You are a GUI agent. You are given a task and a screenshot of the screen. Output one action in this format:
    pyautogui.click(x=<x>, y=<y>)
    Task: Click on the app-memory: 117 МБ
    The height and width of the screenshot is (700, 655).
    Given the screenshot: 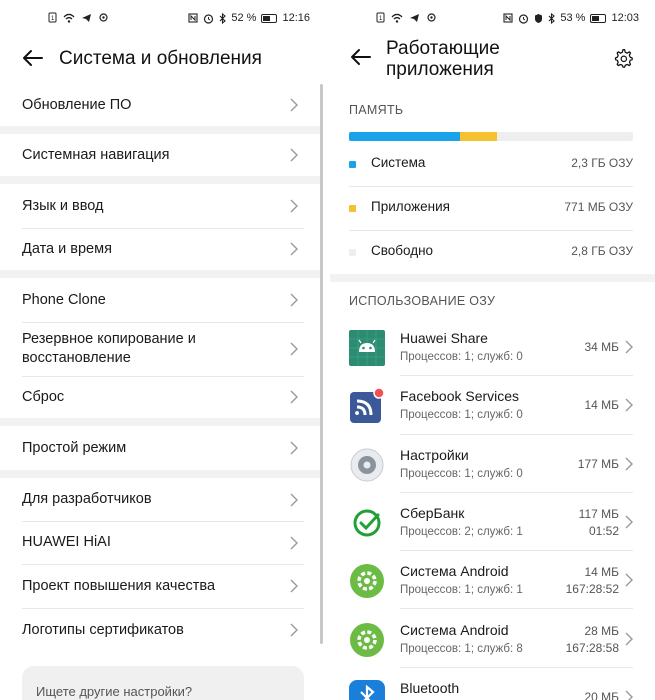 What is the action you would take?
    pyautogui.click(x=598, y=513)
    